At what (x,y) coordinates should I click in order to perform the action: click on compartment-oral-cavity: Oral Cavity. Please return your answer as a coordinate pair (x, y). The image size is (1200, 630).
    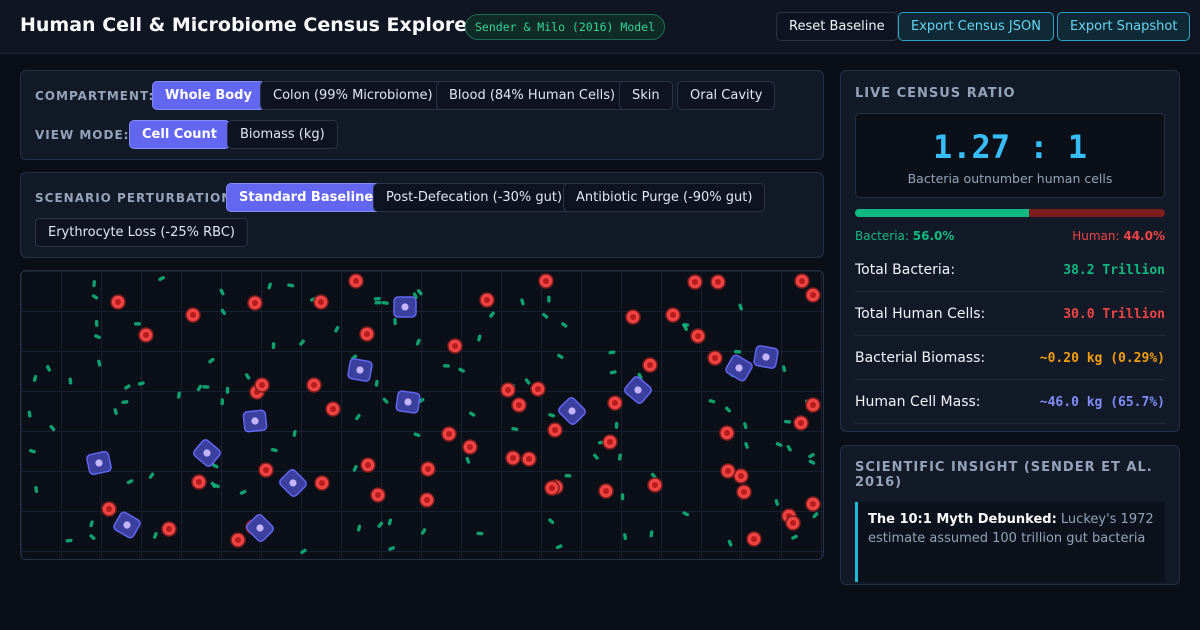
    Looking at the image, I should click on (726, 95).